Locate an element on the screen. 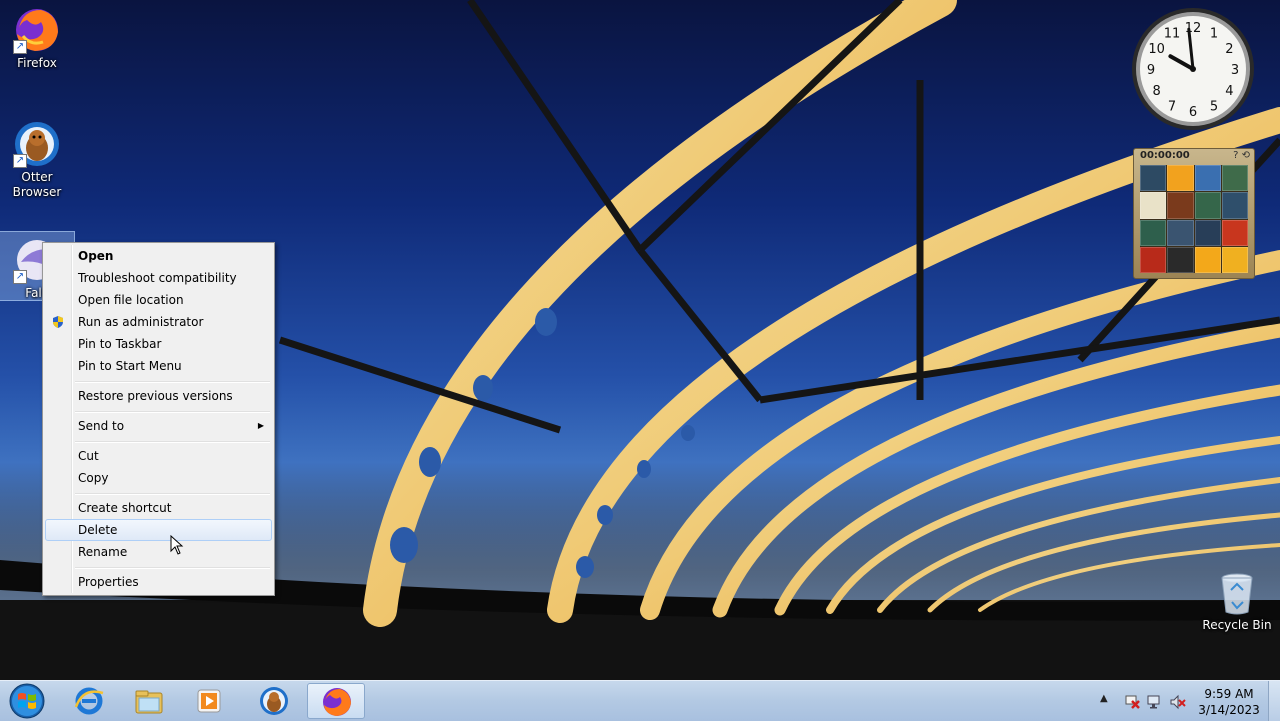 This screenshot has width=1280, height=721. clock-number: 6 is located at coordinates (1193, 112).